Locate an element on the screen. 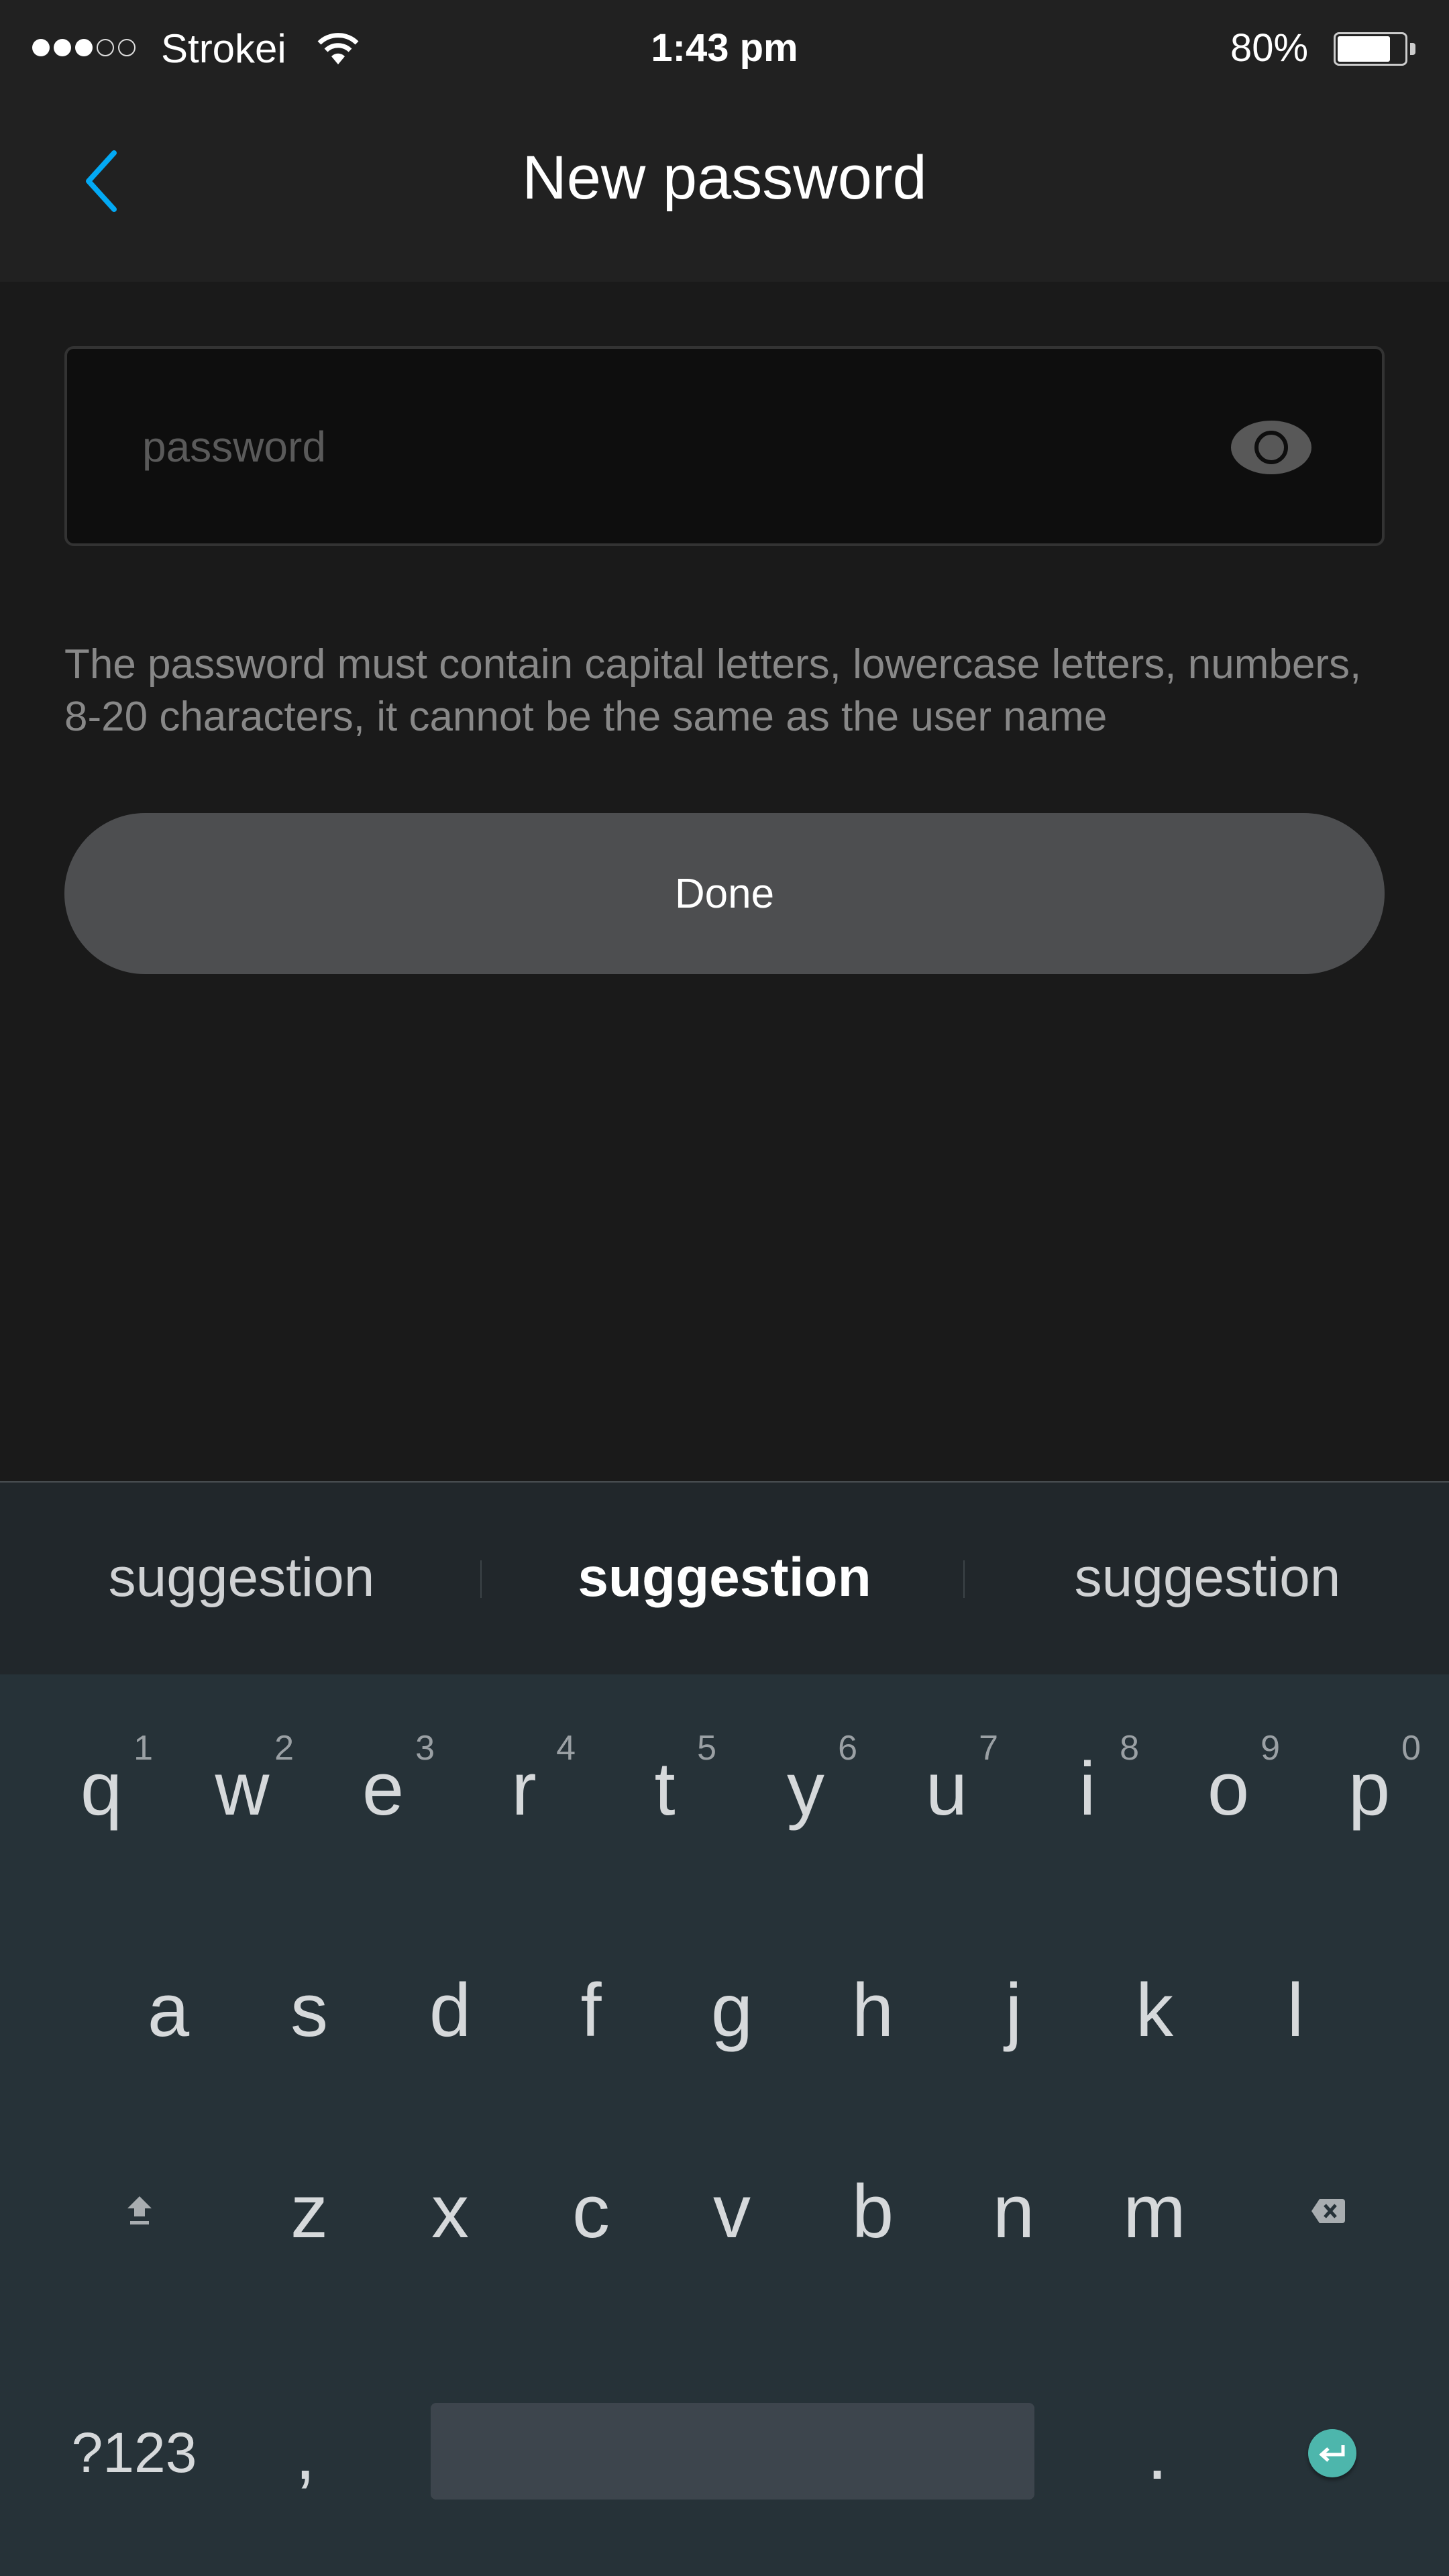 Image resolution: width=1449 pixels, height=2576 pixels. enter-icon is located at coordinates (1332, 2453).